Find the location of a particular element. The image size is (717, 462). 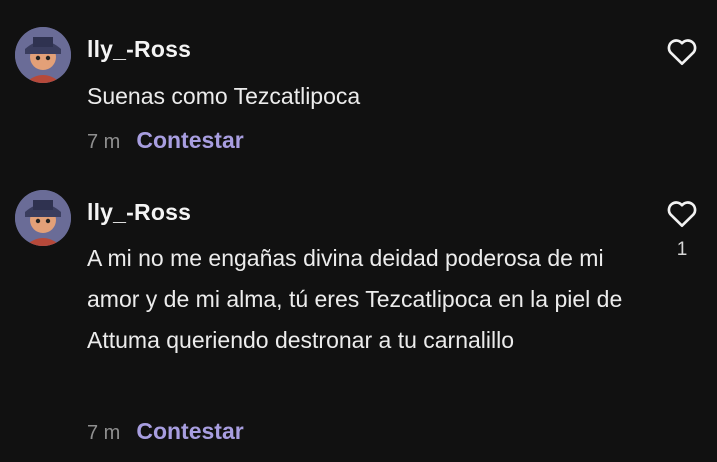

like-count: 1 is located at coordinates (682, 249).